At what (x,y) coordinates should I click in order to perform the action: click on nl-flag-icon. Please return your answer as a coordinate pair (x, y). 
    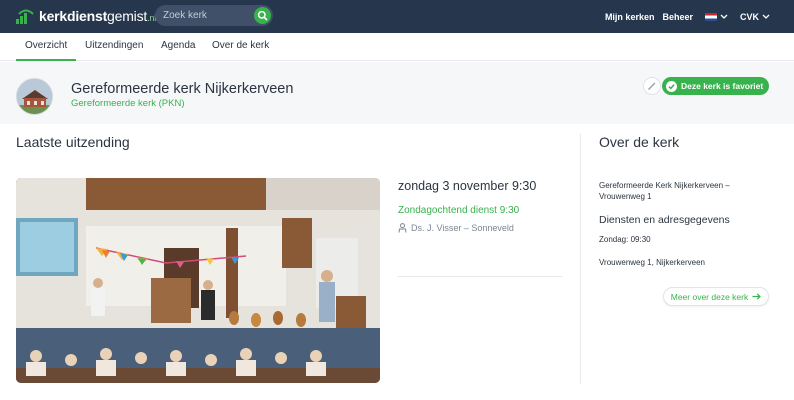
    Looking at the image, I should click on (710, 16).